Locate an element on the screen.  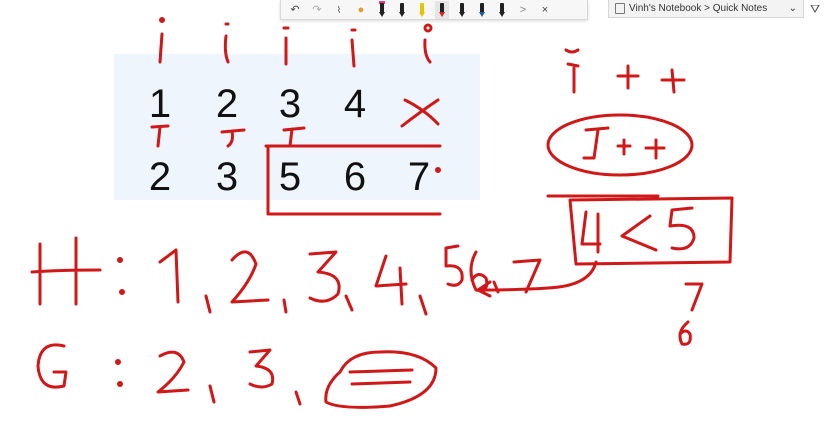
i-markers is located at coordinates (295, 42).